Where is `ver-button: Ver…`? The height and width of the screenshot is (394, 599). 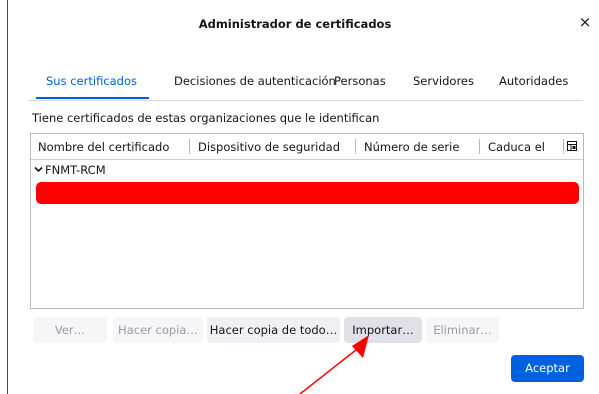 ver-button: Ver… is located at coordinates (70, 330).